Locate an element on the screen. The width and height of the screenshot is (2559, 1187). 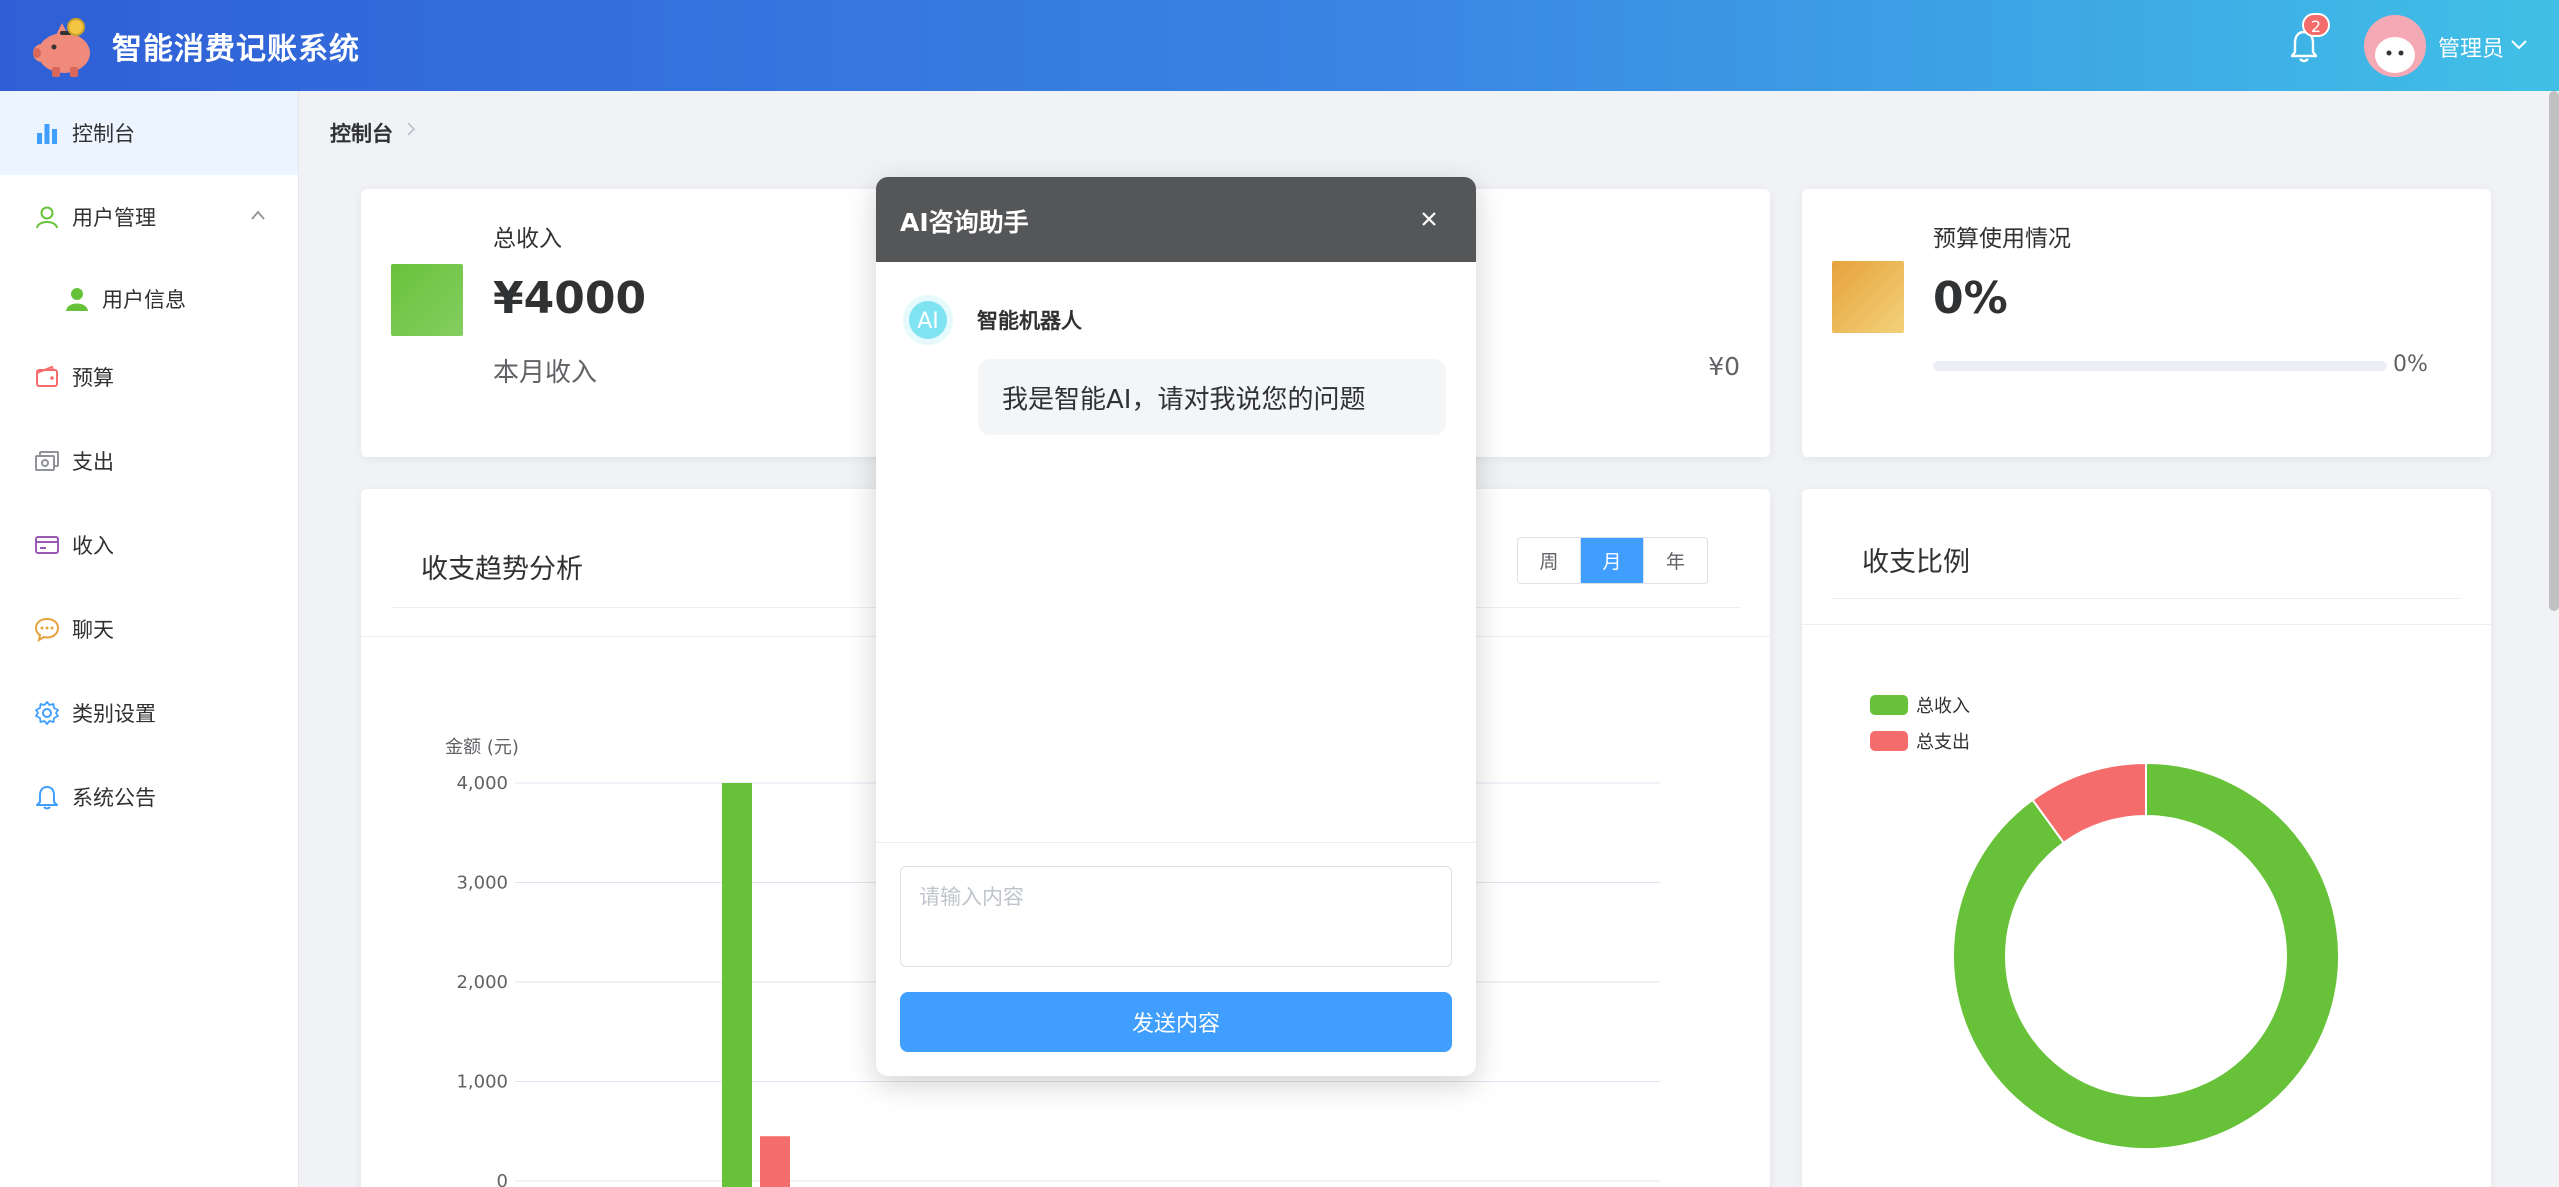
sidebar: 控制台 用户管理 用户信息 预算 支出 收入 聊天 类别设置 系统公告 is located at coordinates (149, 639).